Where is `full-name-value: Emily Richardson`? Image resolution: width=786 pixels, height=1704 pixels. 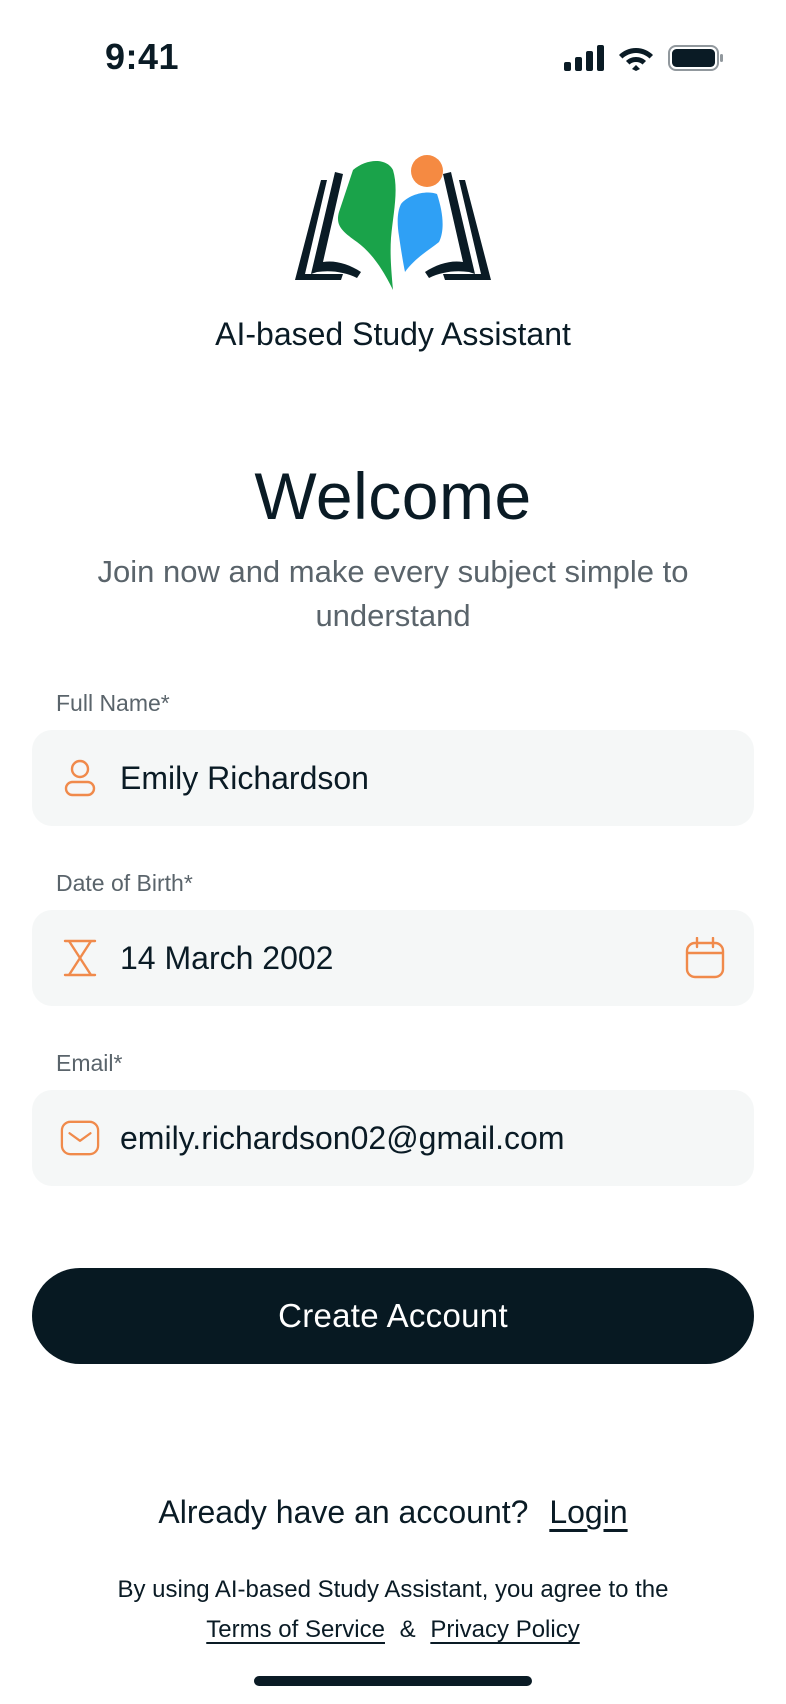
full-name-value: Emily Richardson is located at coordinates (437, 778).